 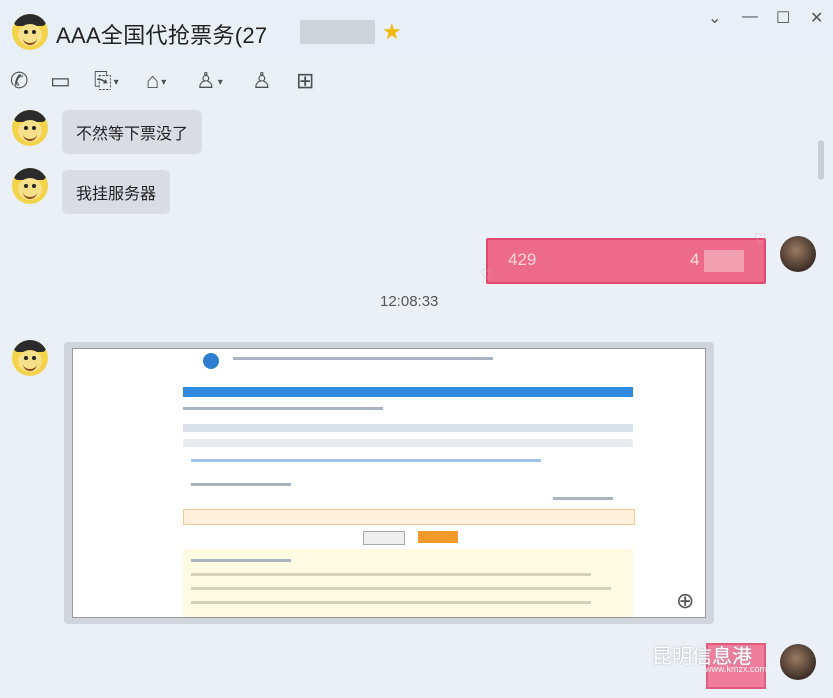 I want to click on zoom-in-icon: ⊕, so click(x=685, y=601).